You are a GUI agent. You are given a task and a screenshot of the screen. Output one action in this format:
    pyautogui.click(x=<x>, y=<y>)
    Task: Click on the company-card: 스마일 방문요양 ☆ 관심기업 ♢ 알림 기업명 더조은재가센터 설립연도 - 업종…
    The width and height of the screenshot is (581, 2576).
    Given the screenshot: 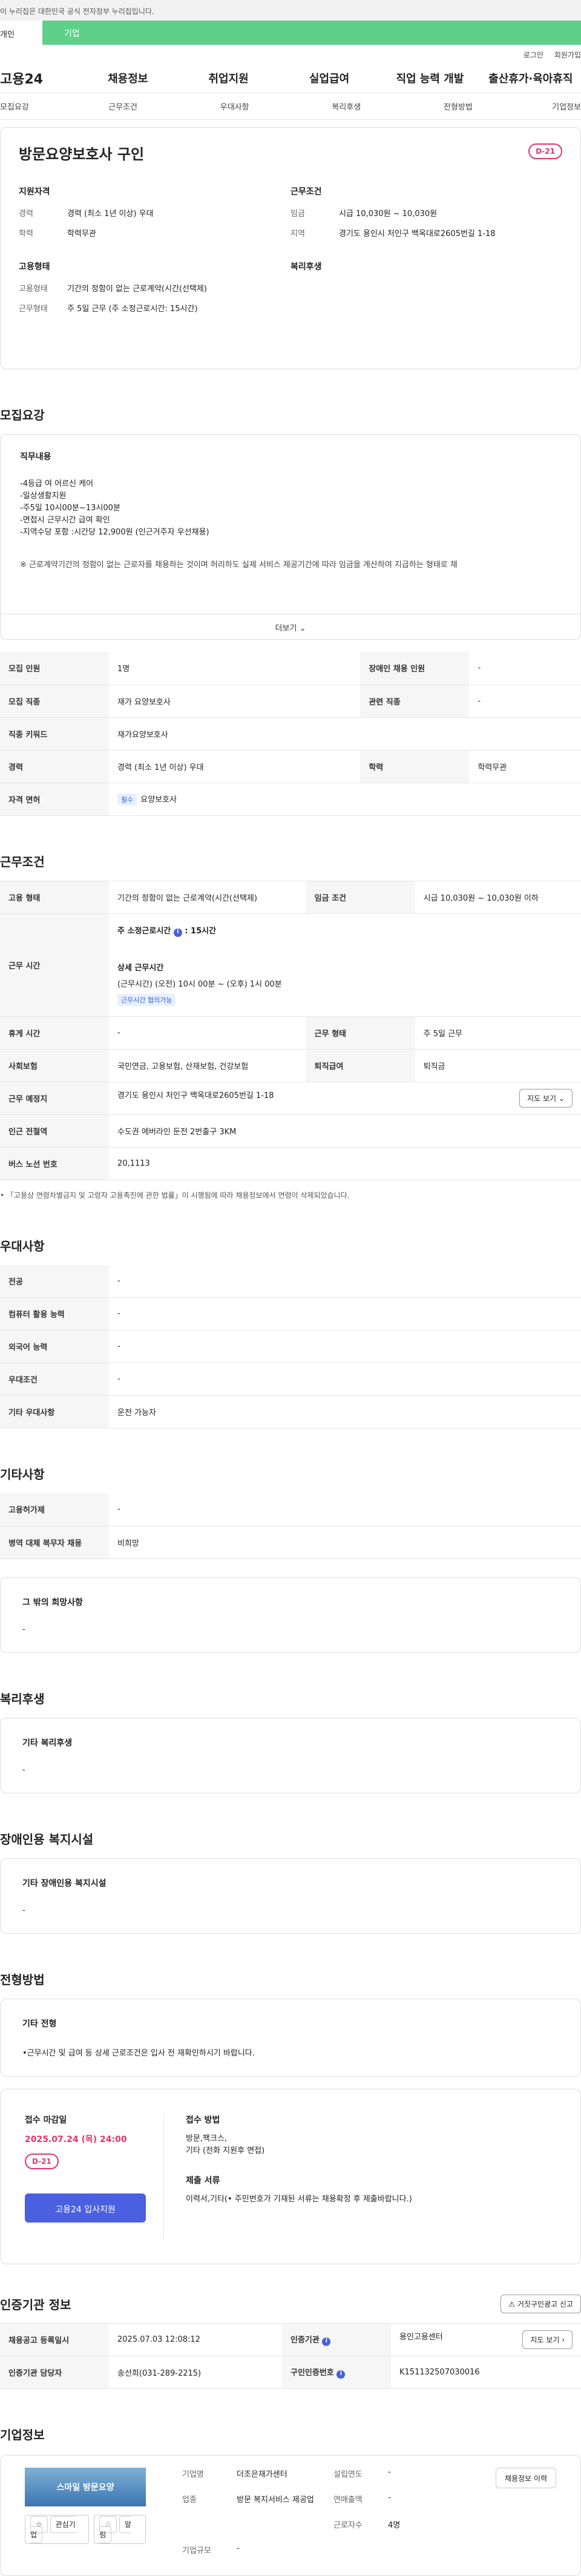 What is the action you would take?
    pyautogui.click(x=290, y=2515)
    